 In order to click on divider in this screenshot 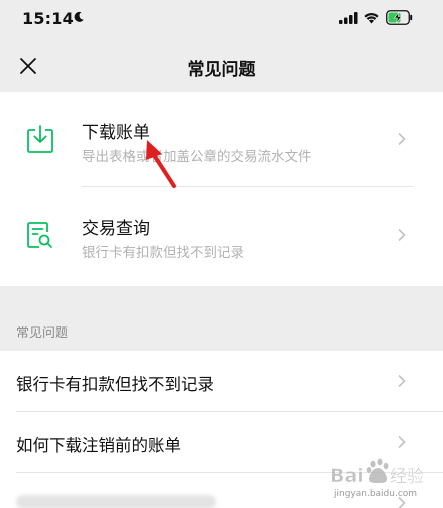, I will do `click(247, 186)`.